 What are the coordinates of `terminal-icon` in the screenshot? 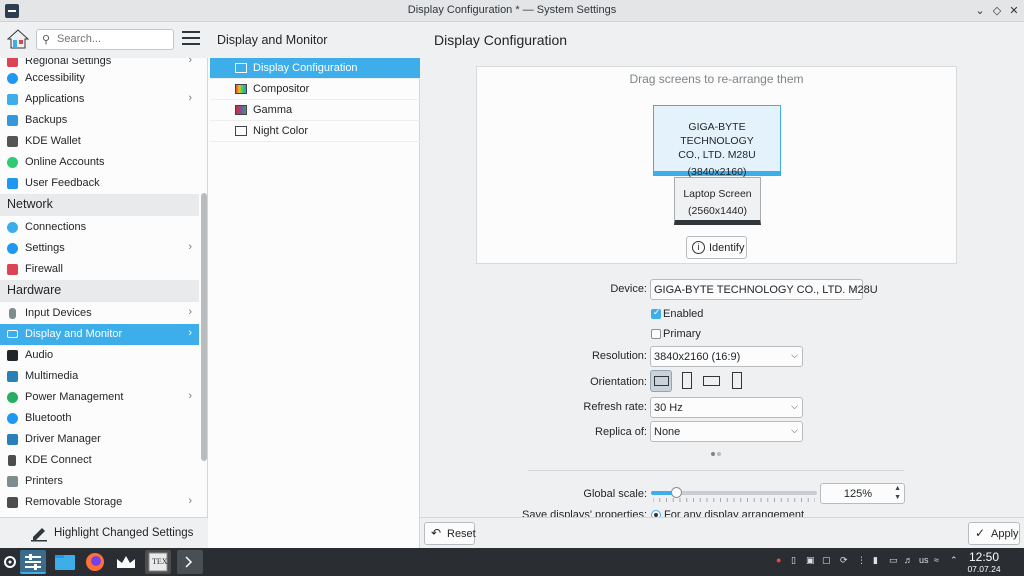 It's located at (189, 562).